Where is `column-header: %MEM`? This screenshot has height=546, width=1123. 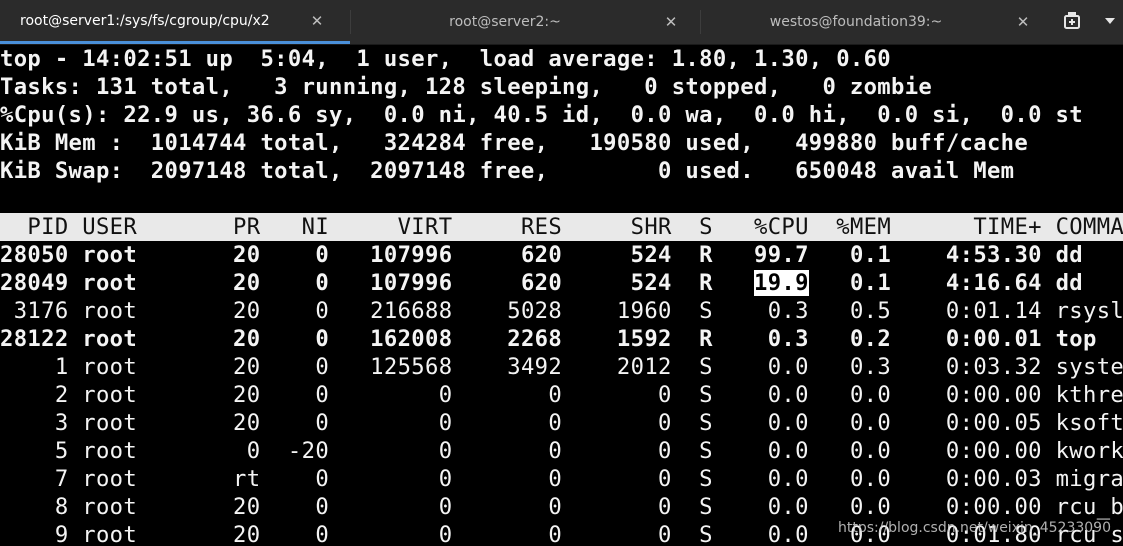 column-header: %MEM is located at coordinates (850, 227).